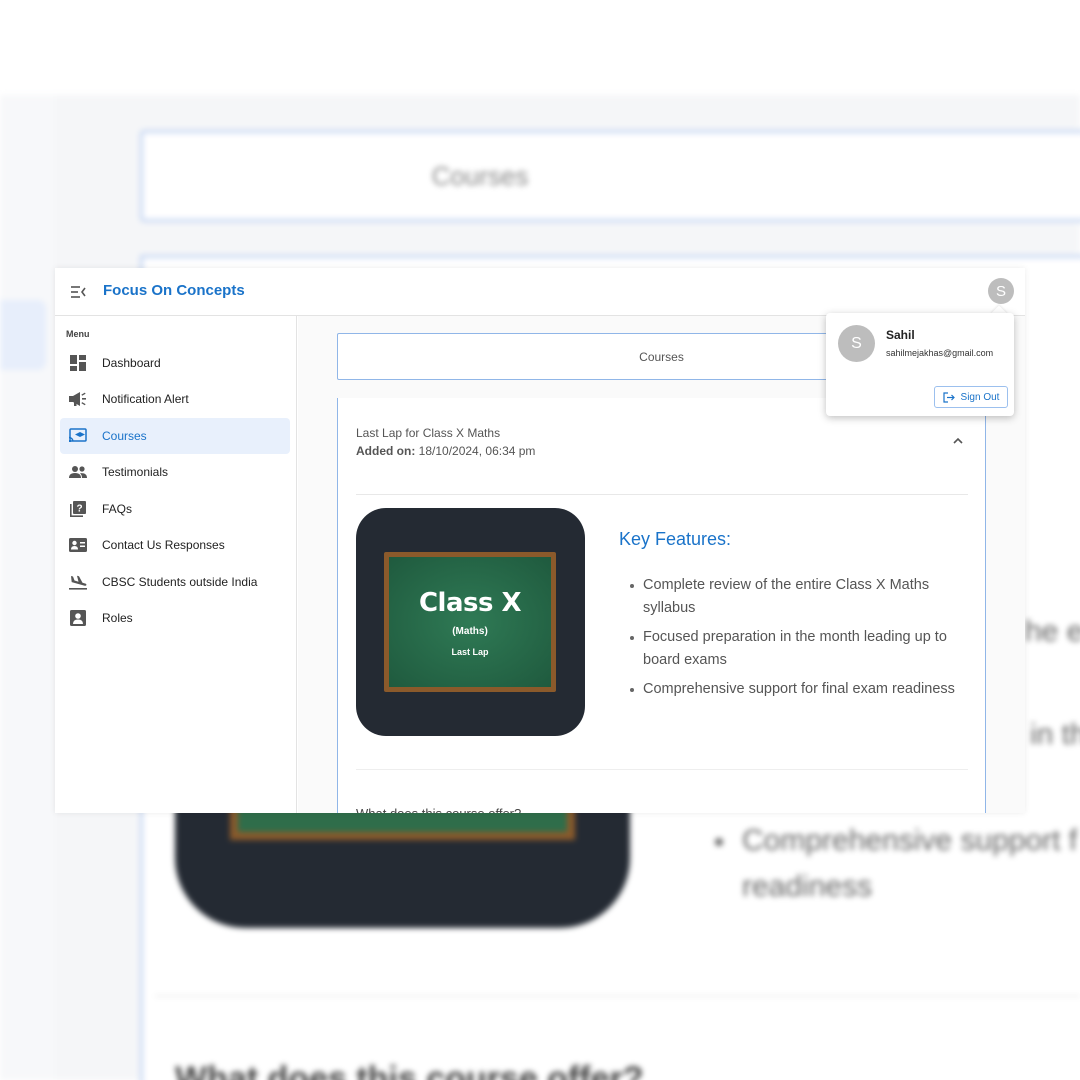 This screenshot has height=1080, width=1080. Describe the element at coordinates (175, 436) in the screenshot. I see `sidebar-item-courses: Courses` at that location.